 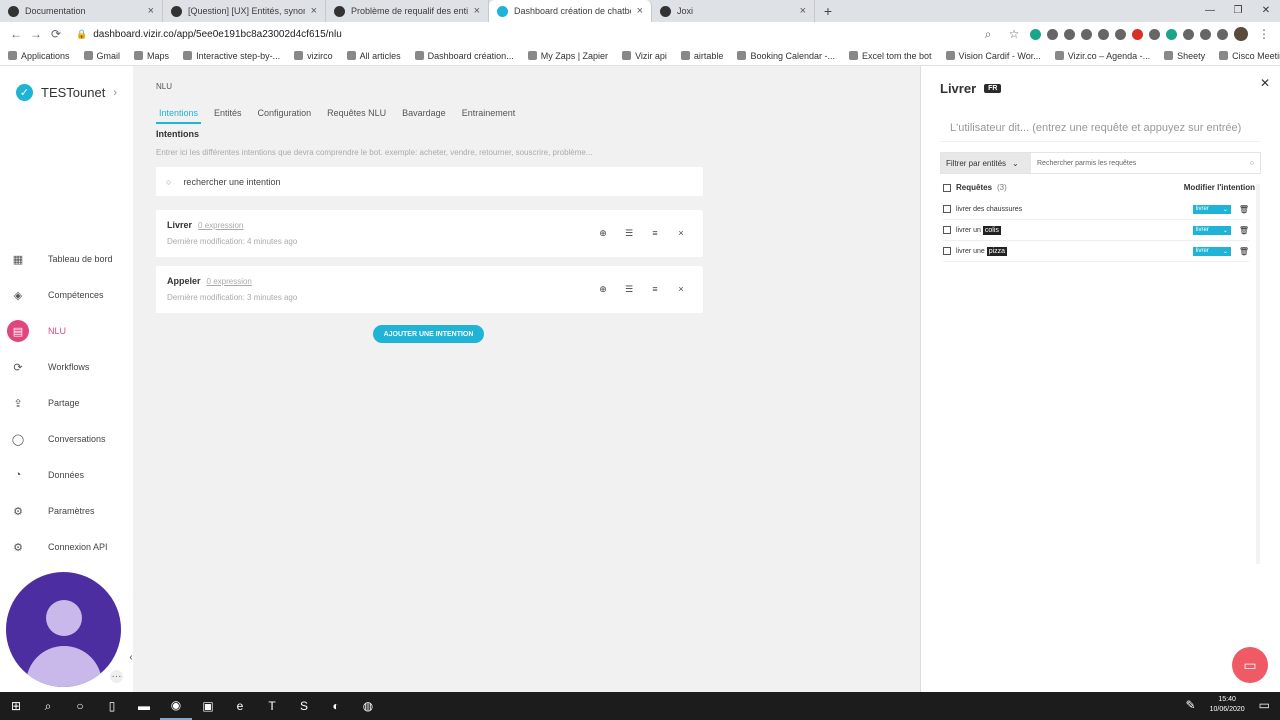 What do you see at coordinates (1096, 209) in the screenshot?
I see `query-row: livrer des chaussures livrer ⌄ 🗑` at bounding box center [1096, 209].